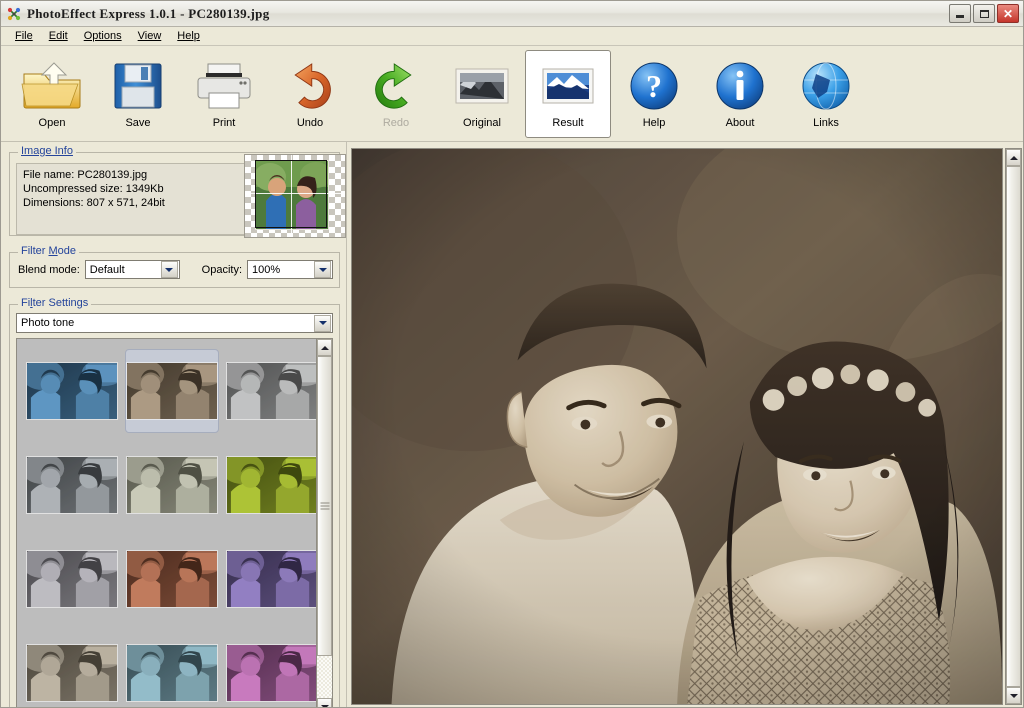 This screenshot has width=1024, height=708. What do you see at coordinates (224, 123) in the screenshot?
I see `print-button-label: Print` at bounding box center [224, 123].